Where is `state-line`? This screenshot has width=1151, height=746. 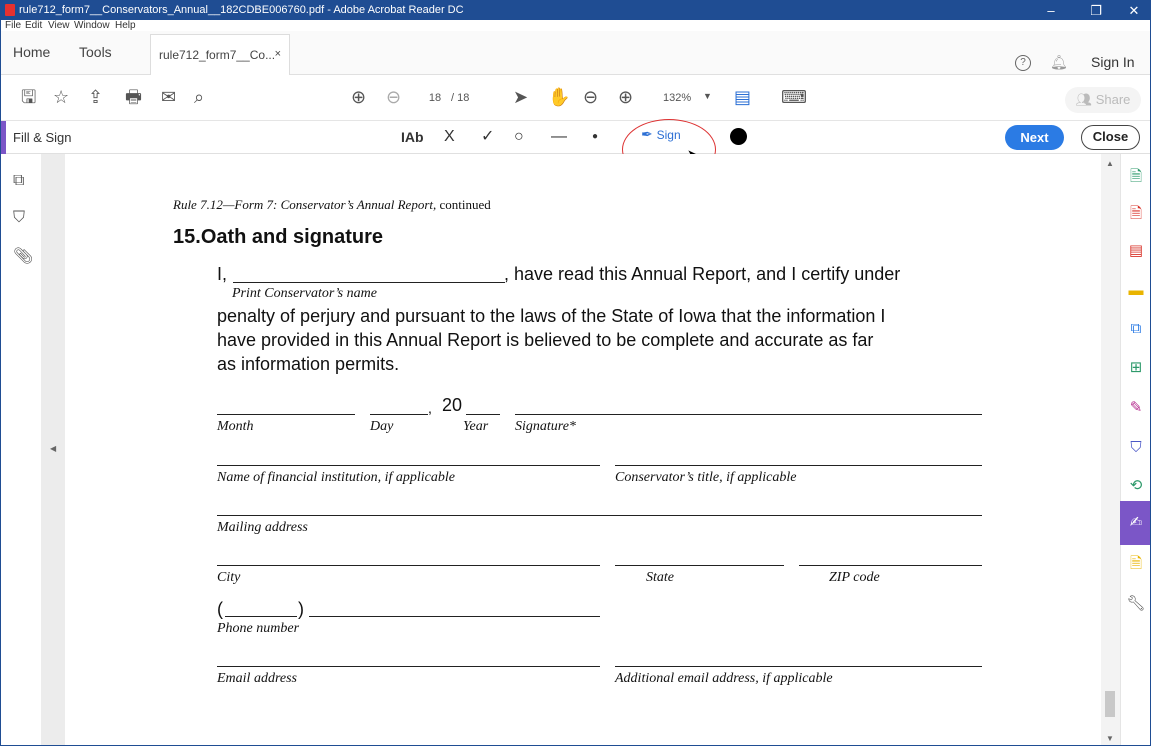
state-line is located at coordinates (699, 565).